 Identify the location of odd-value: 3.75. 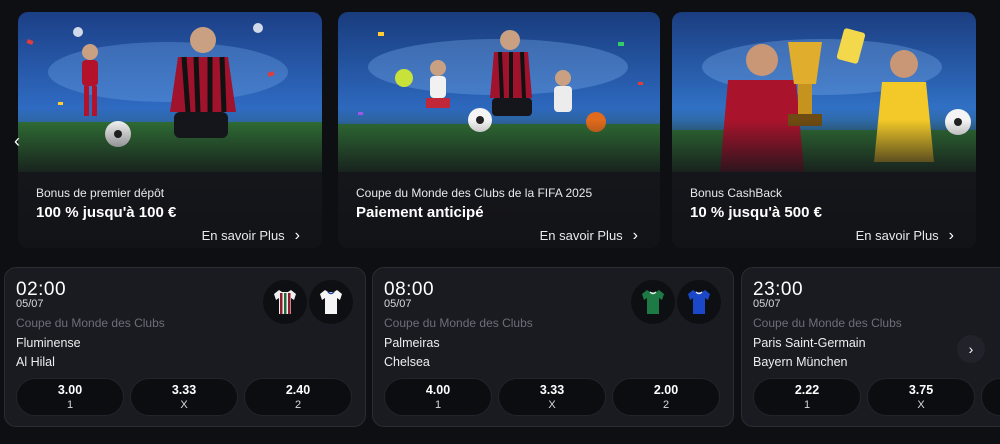
(921, 390).